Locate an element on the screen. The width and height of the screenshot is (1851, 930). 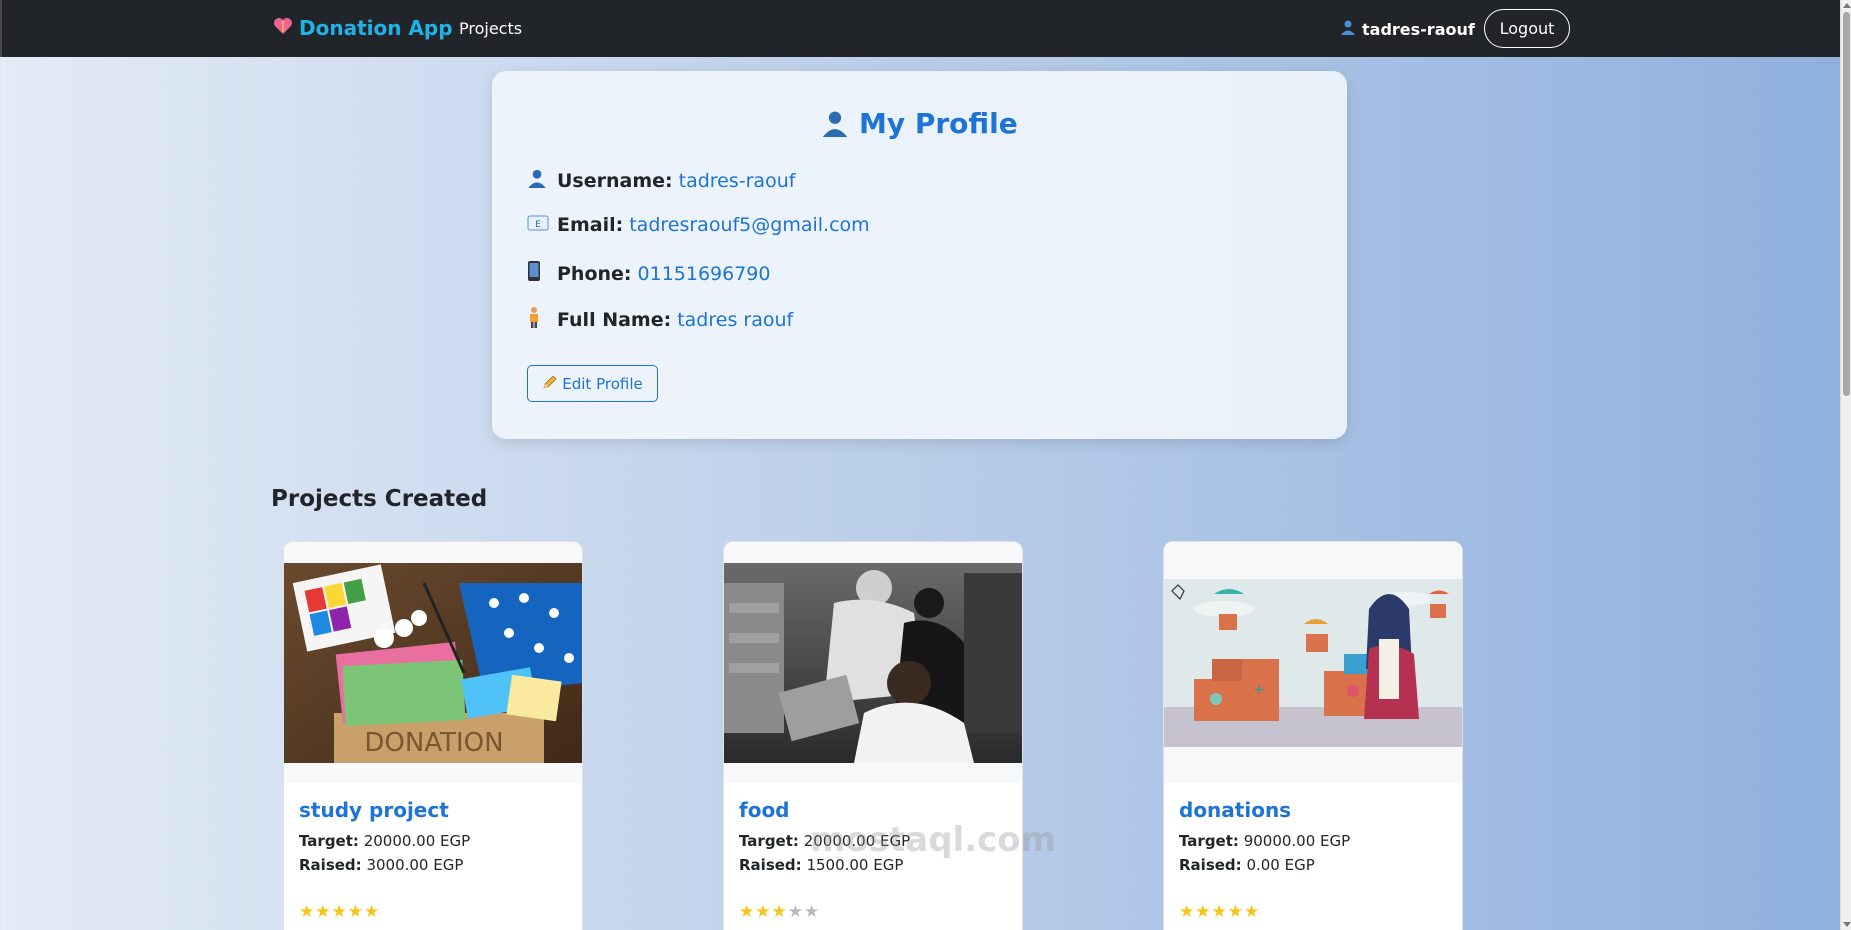
profile-field-value: tadres raouf is located at coordinates (735, 319).